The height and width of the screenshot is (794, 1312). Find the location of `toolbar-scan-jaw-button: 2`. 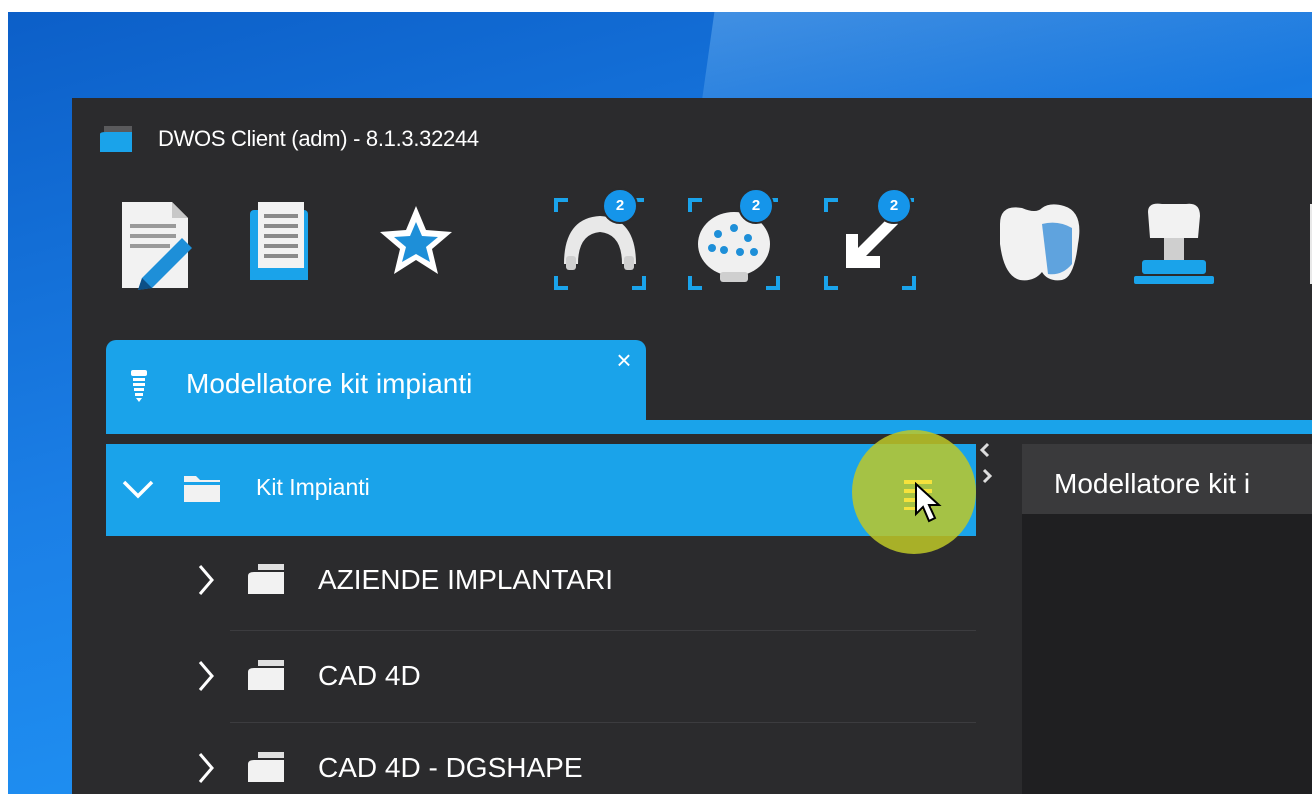

toolbar-scan-jaw-button: 2 is located at coordinates (598, 239).